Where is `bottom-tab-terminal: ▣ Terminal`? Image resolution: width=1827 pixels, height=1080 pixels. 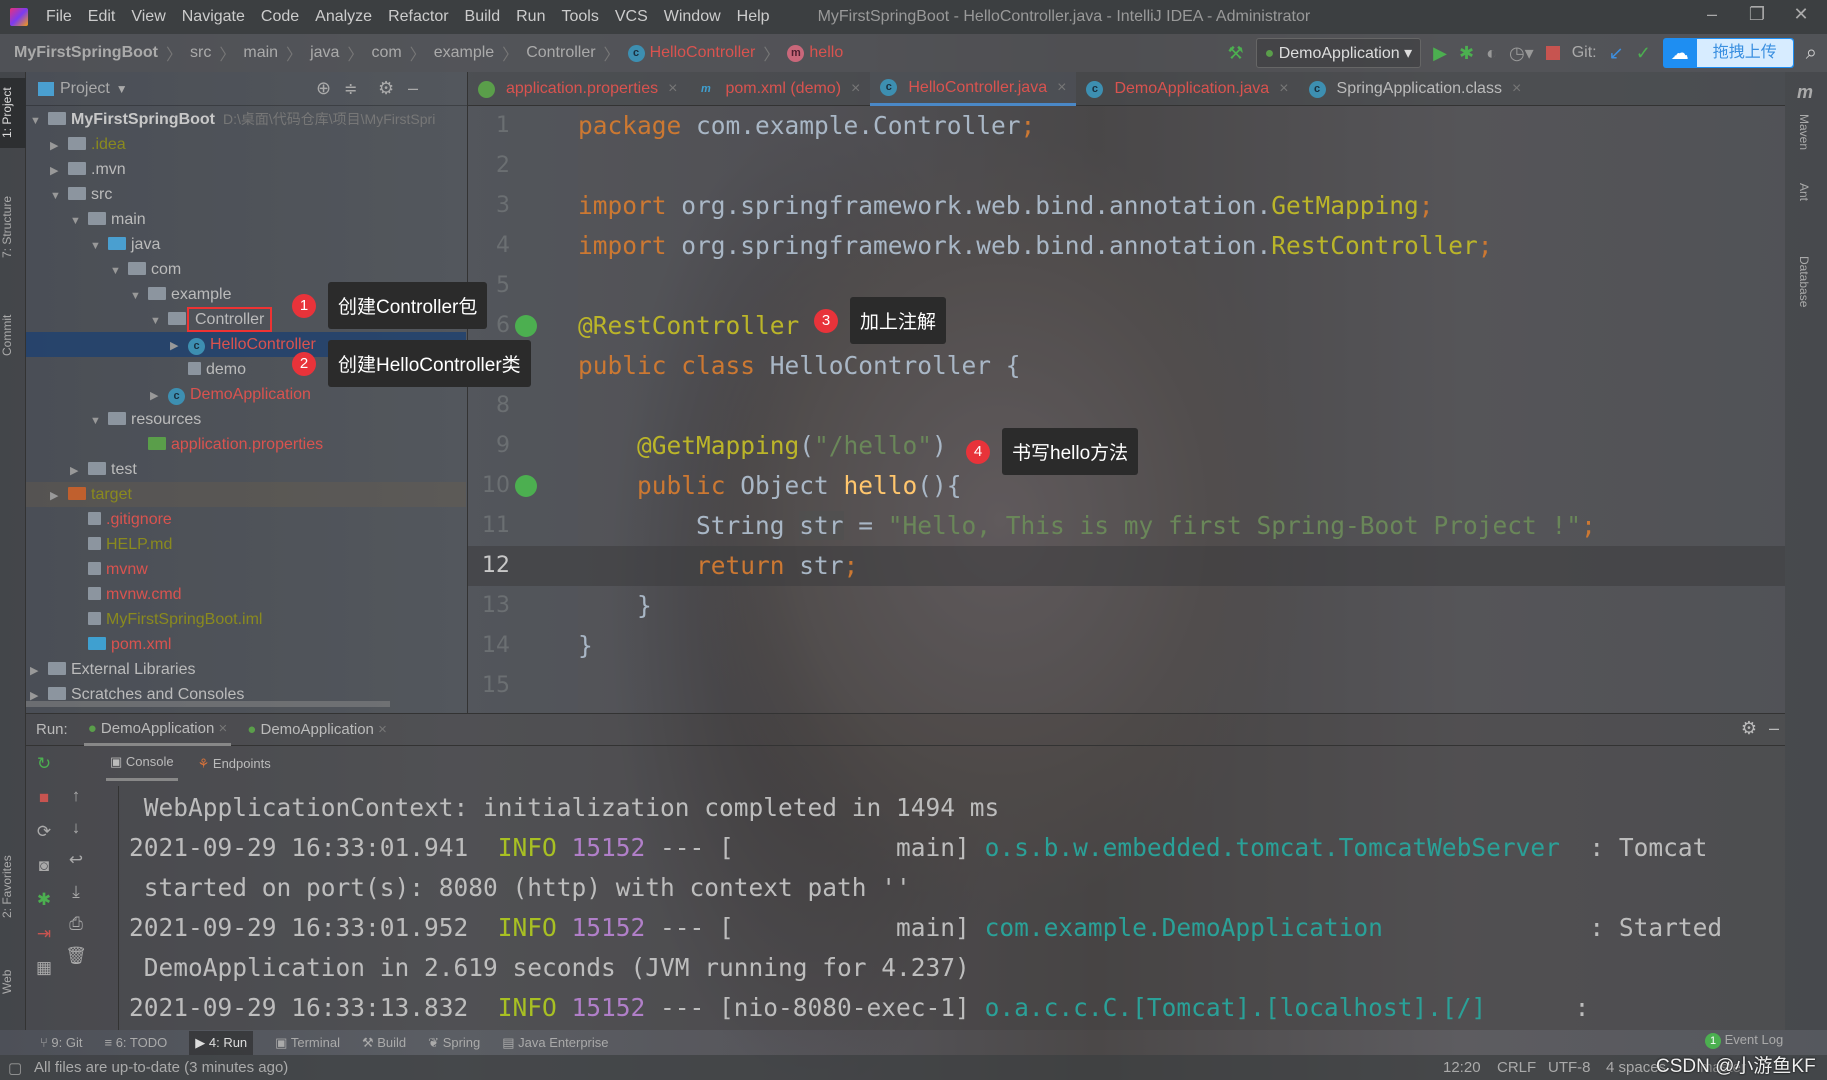 bottom-tab-terminal: ▣ Terminal is located at coordinates (307, 1043).